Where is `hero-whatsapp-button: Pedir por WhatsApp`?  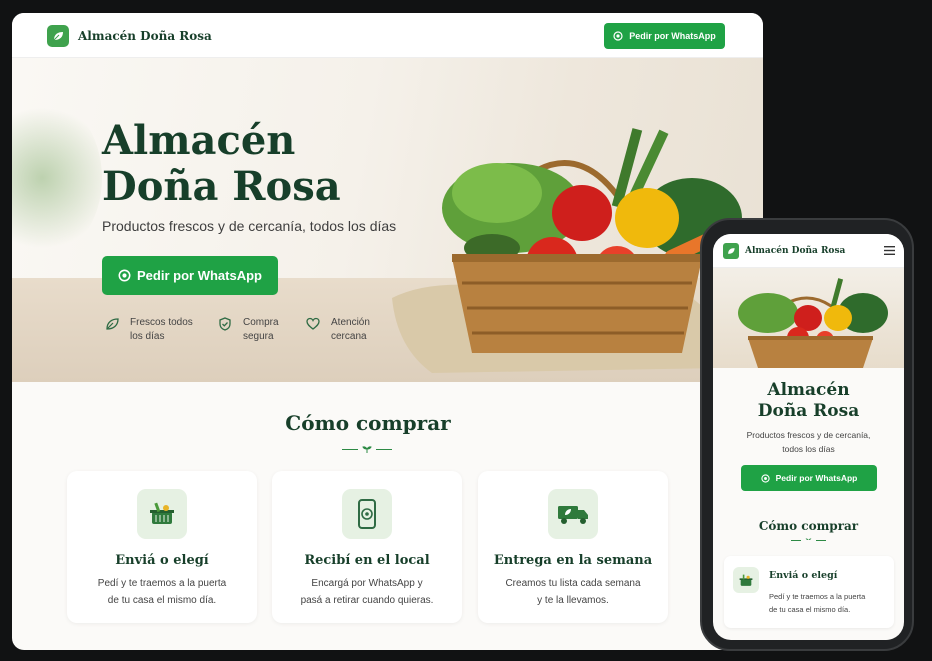 hero-whatsapp-button: Pedir por WhatsApp is located at coordinates (190, 275).